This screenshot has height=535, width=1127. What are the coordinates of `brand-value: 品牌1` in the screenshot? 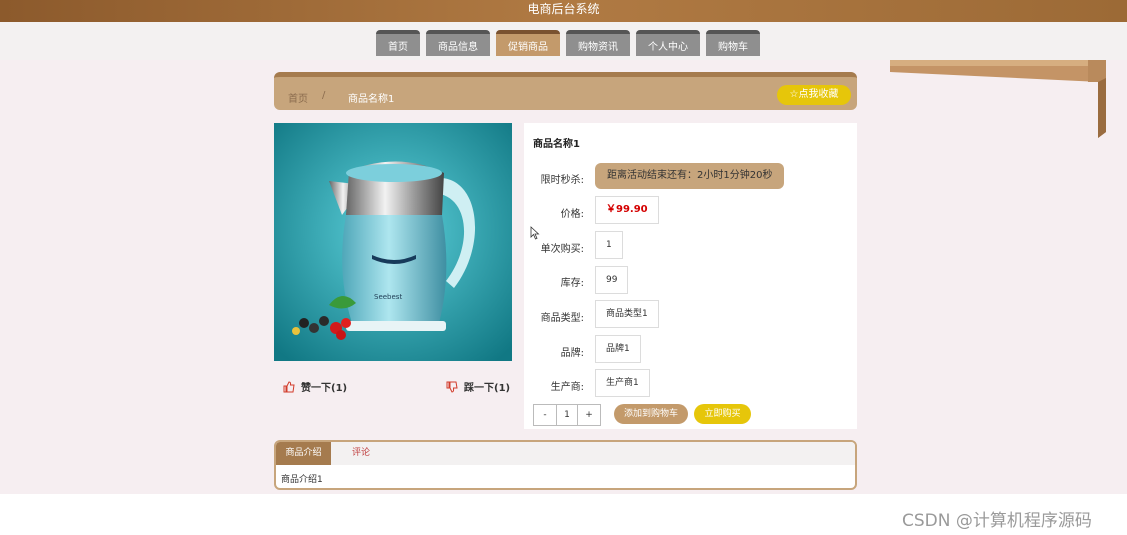 It's located at (618, 349).